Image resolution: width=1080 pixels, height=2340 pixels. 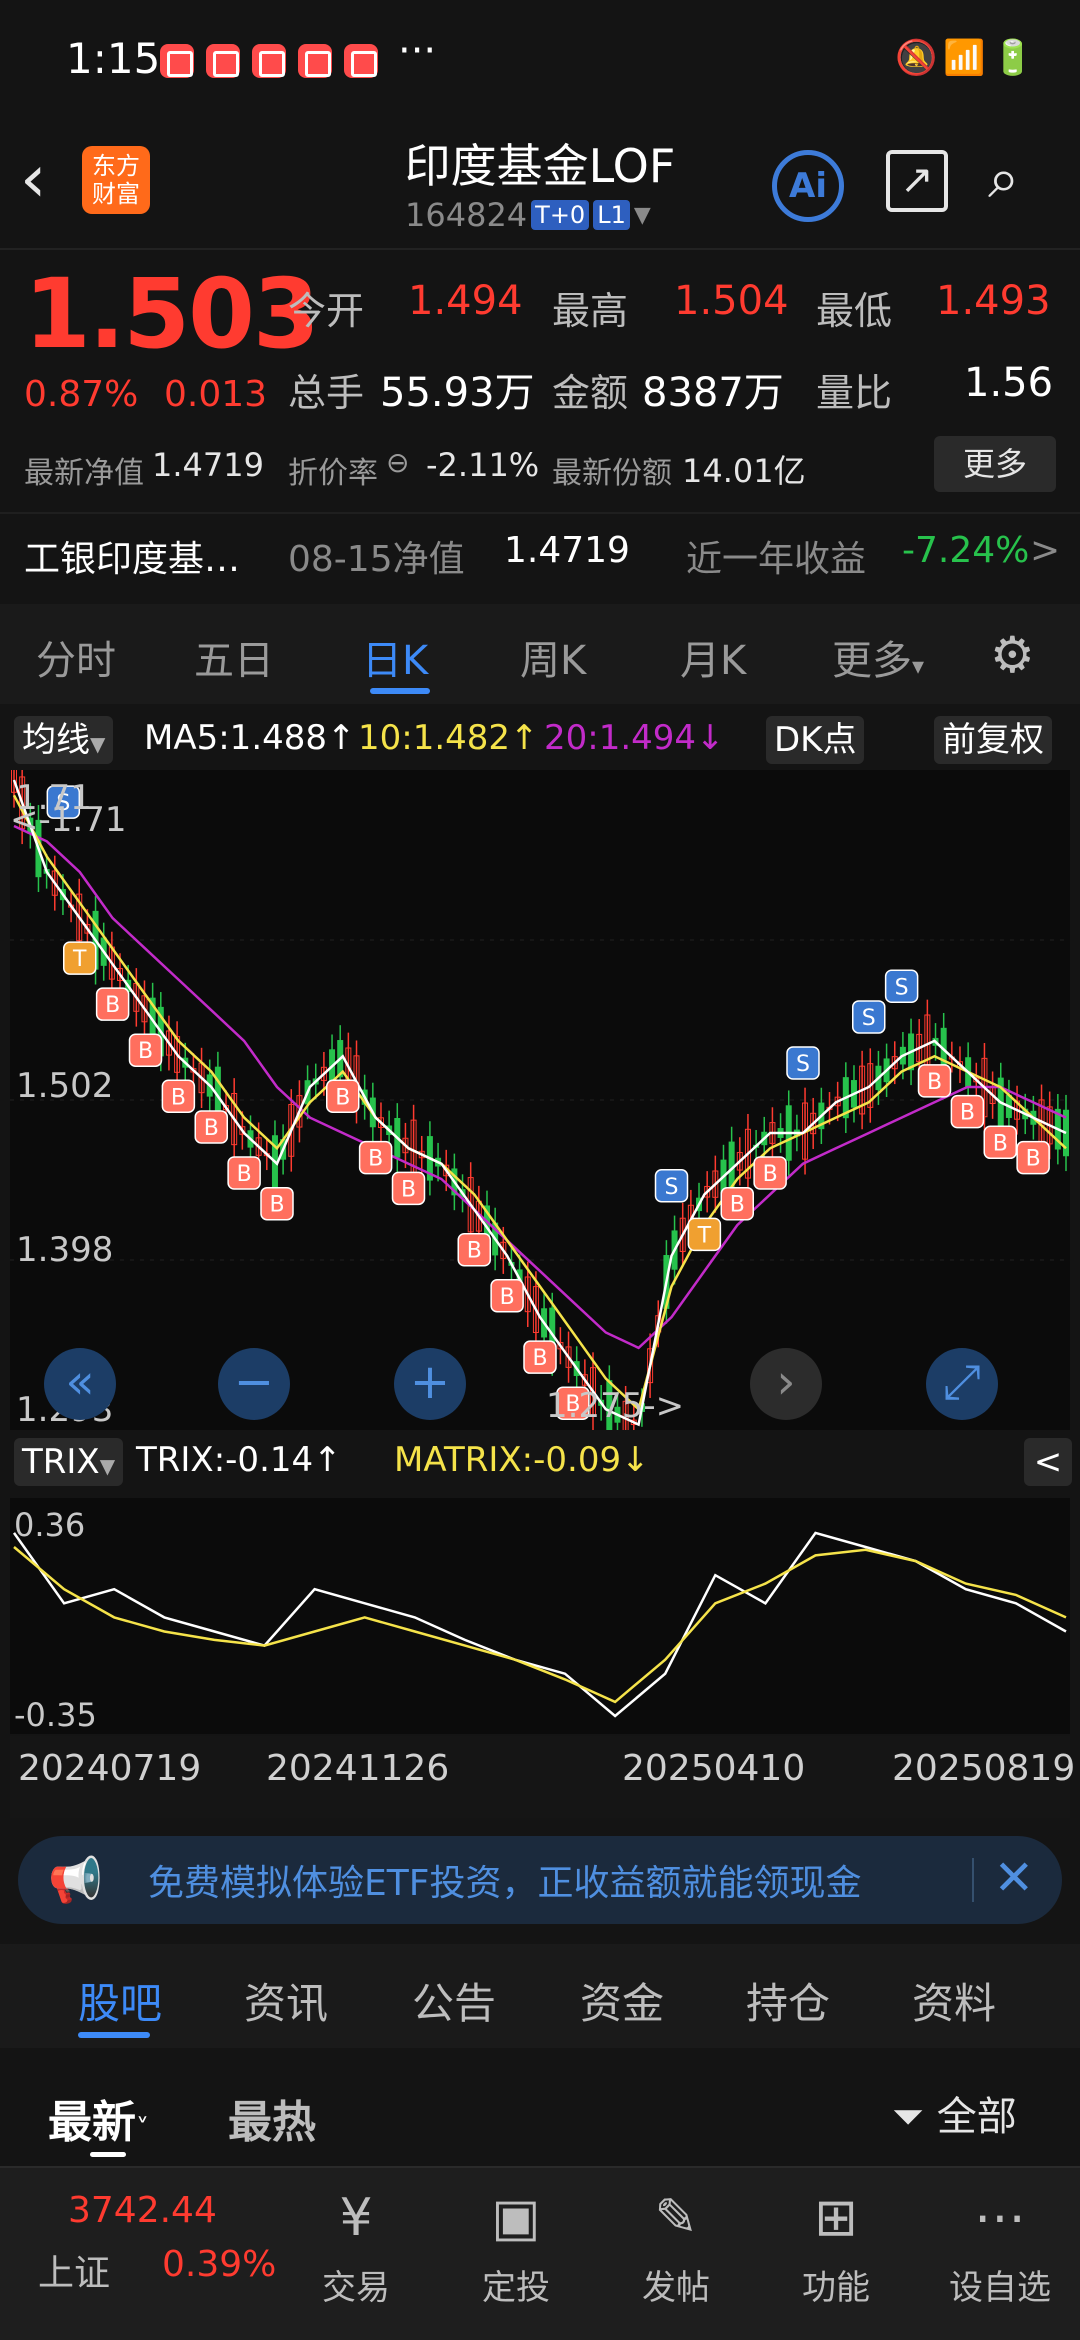 What do you see at coordinates (1000, 2288) in the screenshot?
I see `nav-add-watchlist-label: 设自选` at bounding box center [1000, 2288].